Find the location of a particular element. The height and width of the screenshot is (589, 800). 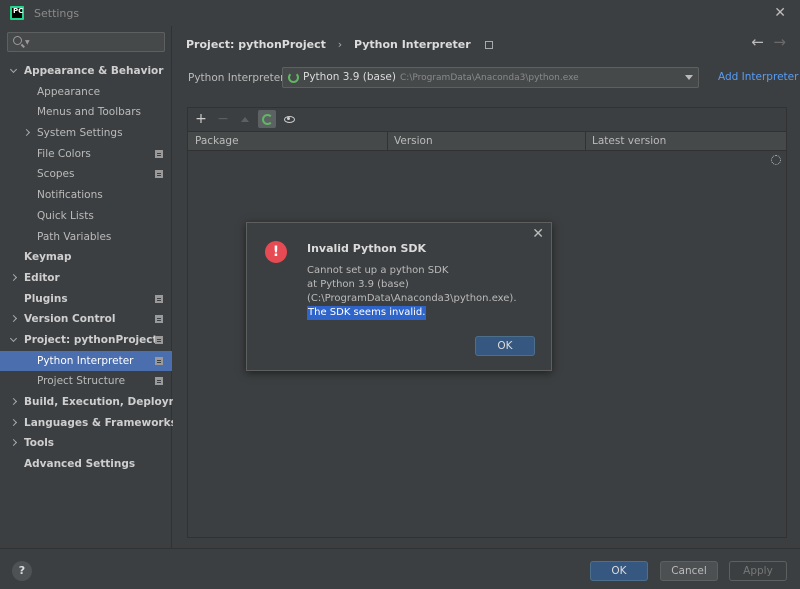

loading-spinner-icon is located at coordinates (776, 160).